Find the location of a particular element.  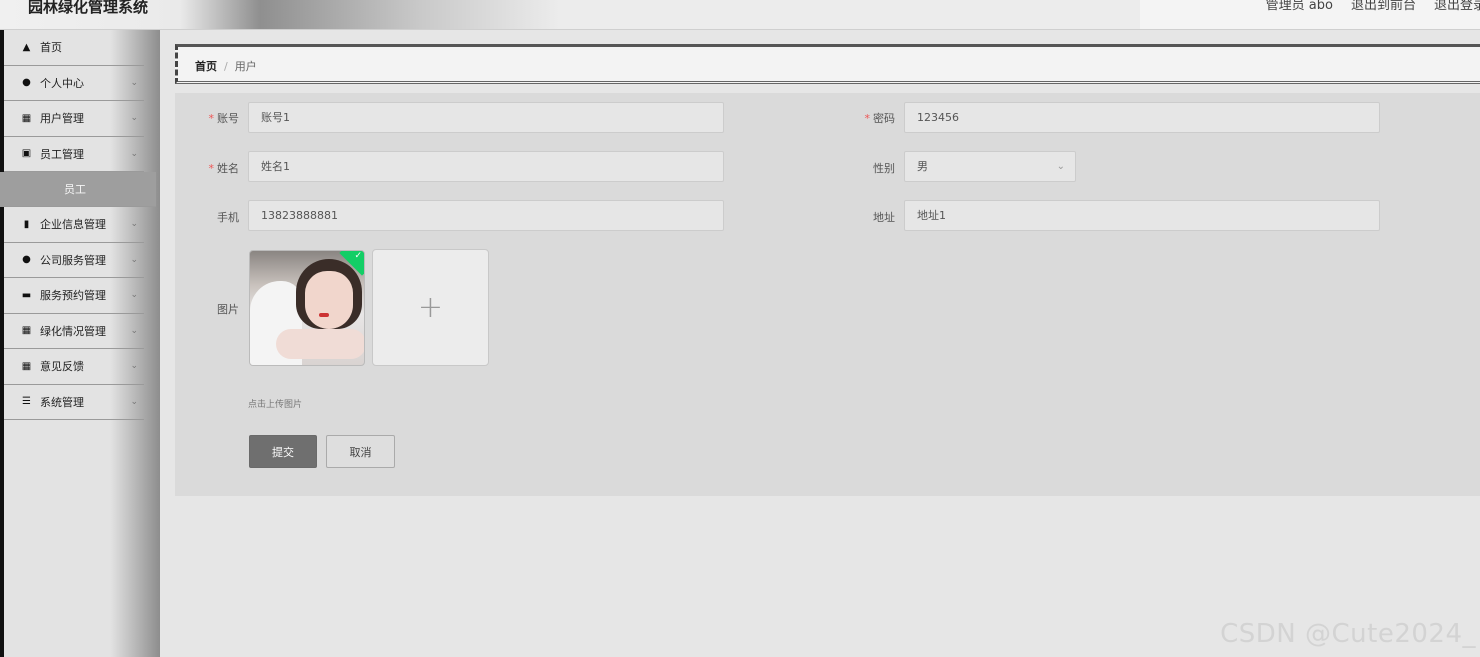

sidebar-item-personal-center: ● 个人中心 ⌄ is located at coordinates (74, 83).